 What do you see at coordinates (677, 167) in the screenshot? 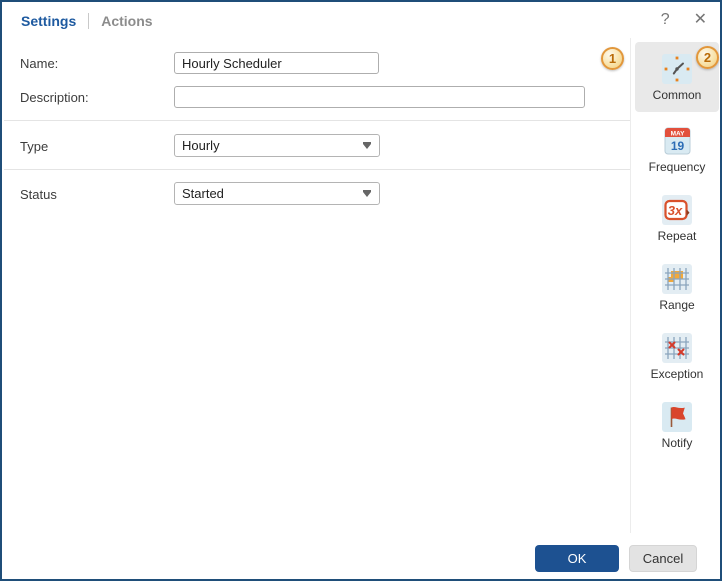
I see `sidebar-item-label: Frequency` at bounding box center [677, 167].